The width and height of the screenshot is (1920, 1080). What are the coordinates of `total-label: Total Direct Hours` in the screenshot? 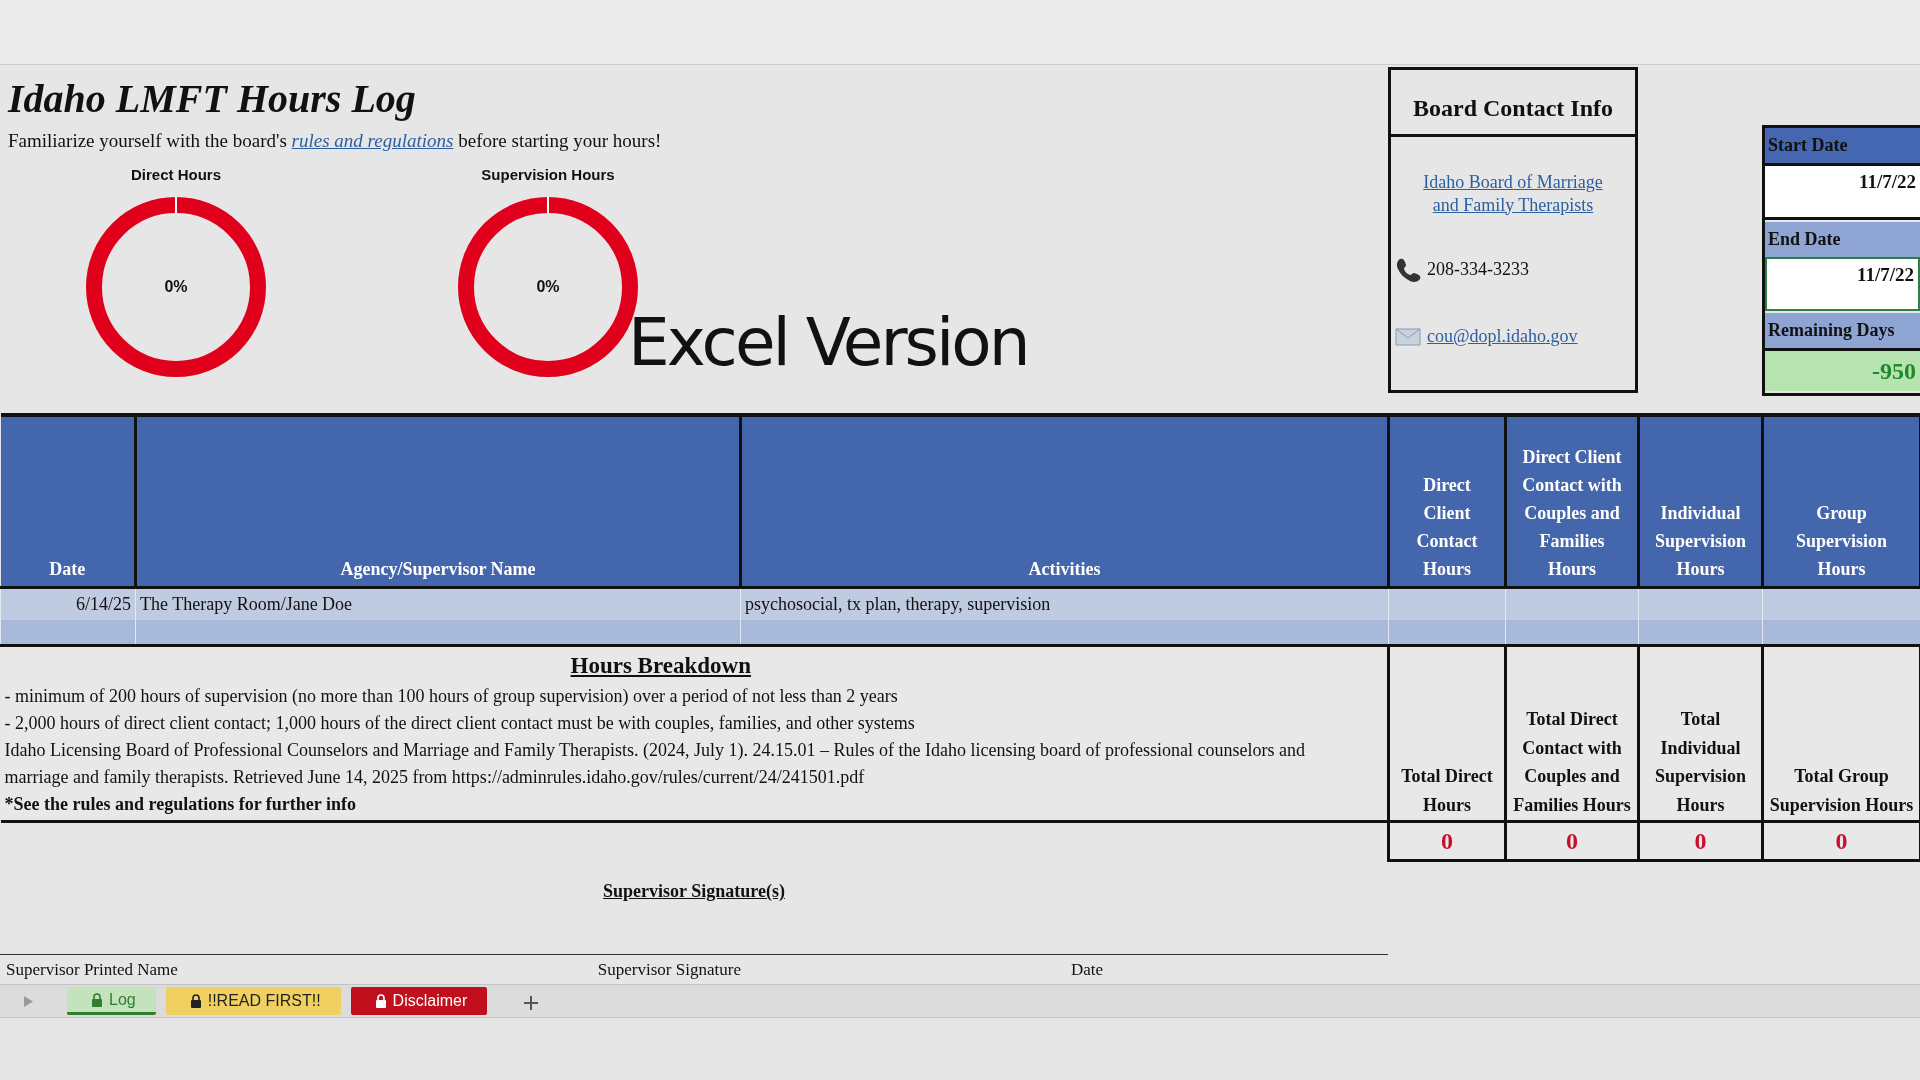 It's located at (1447, 733).